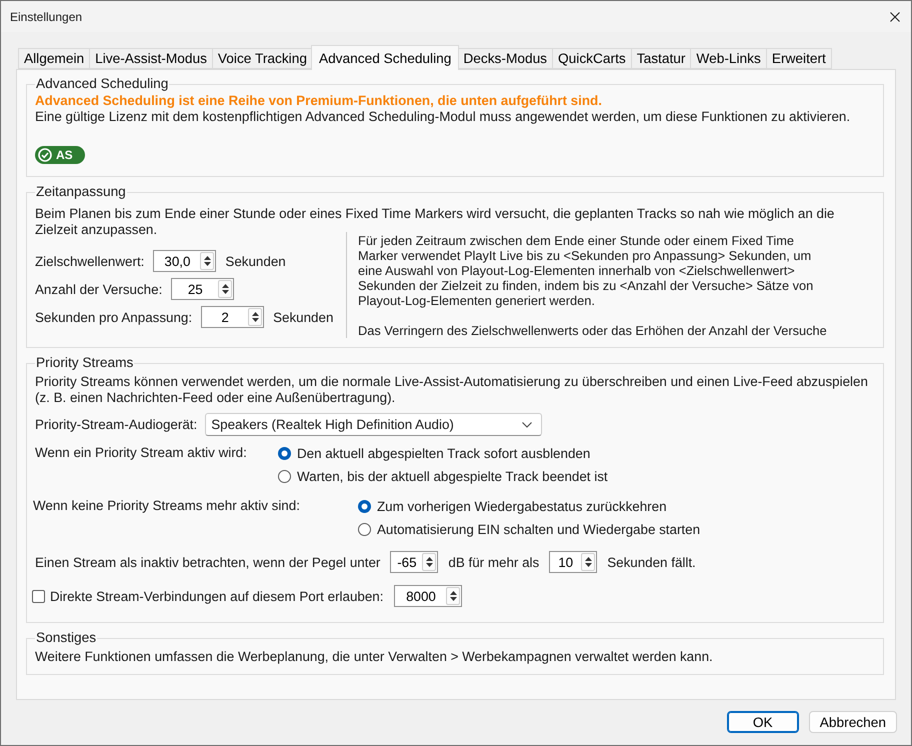  I want to click on number-field: 10, so click(573, 562).